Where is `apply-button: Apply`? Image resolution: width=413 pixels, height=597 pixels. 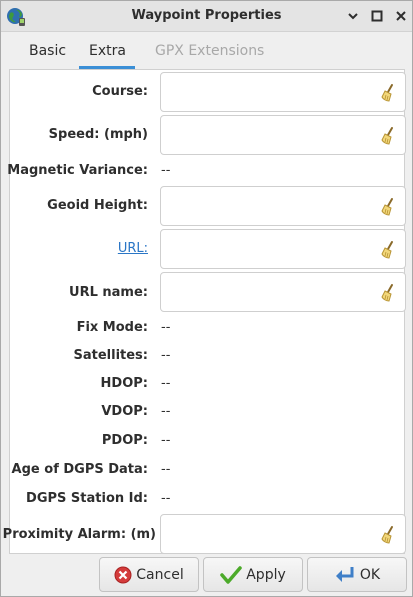
apply-button: Apply is located at coordinates (253, 574).